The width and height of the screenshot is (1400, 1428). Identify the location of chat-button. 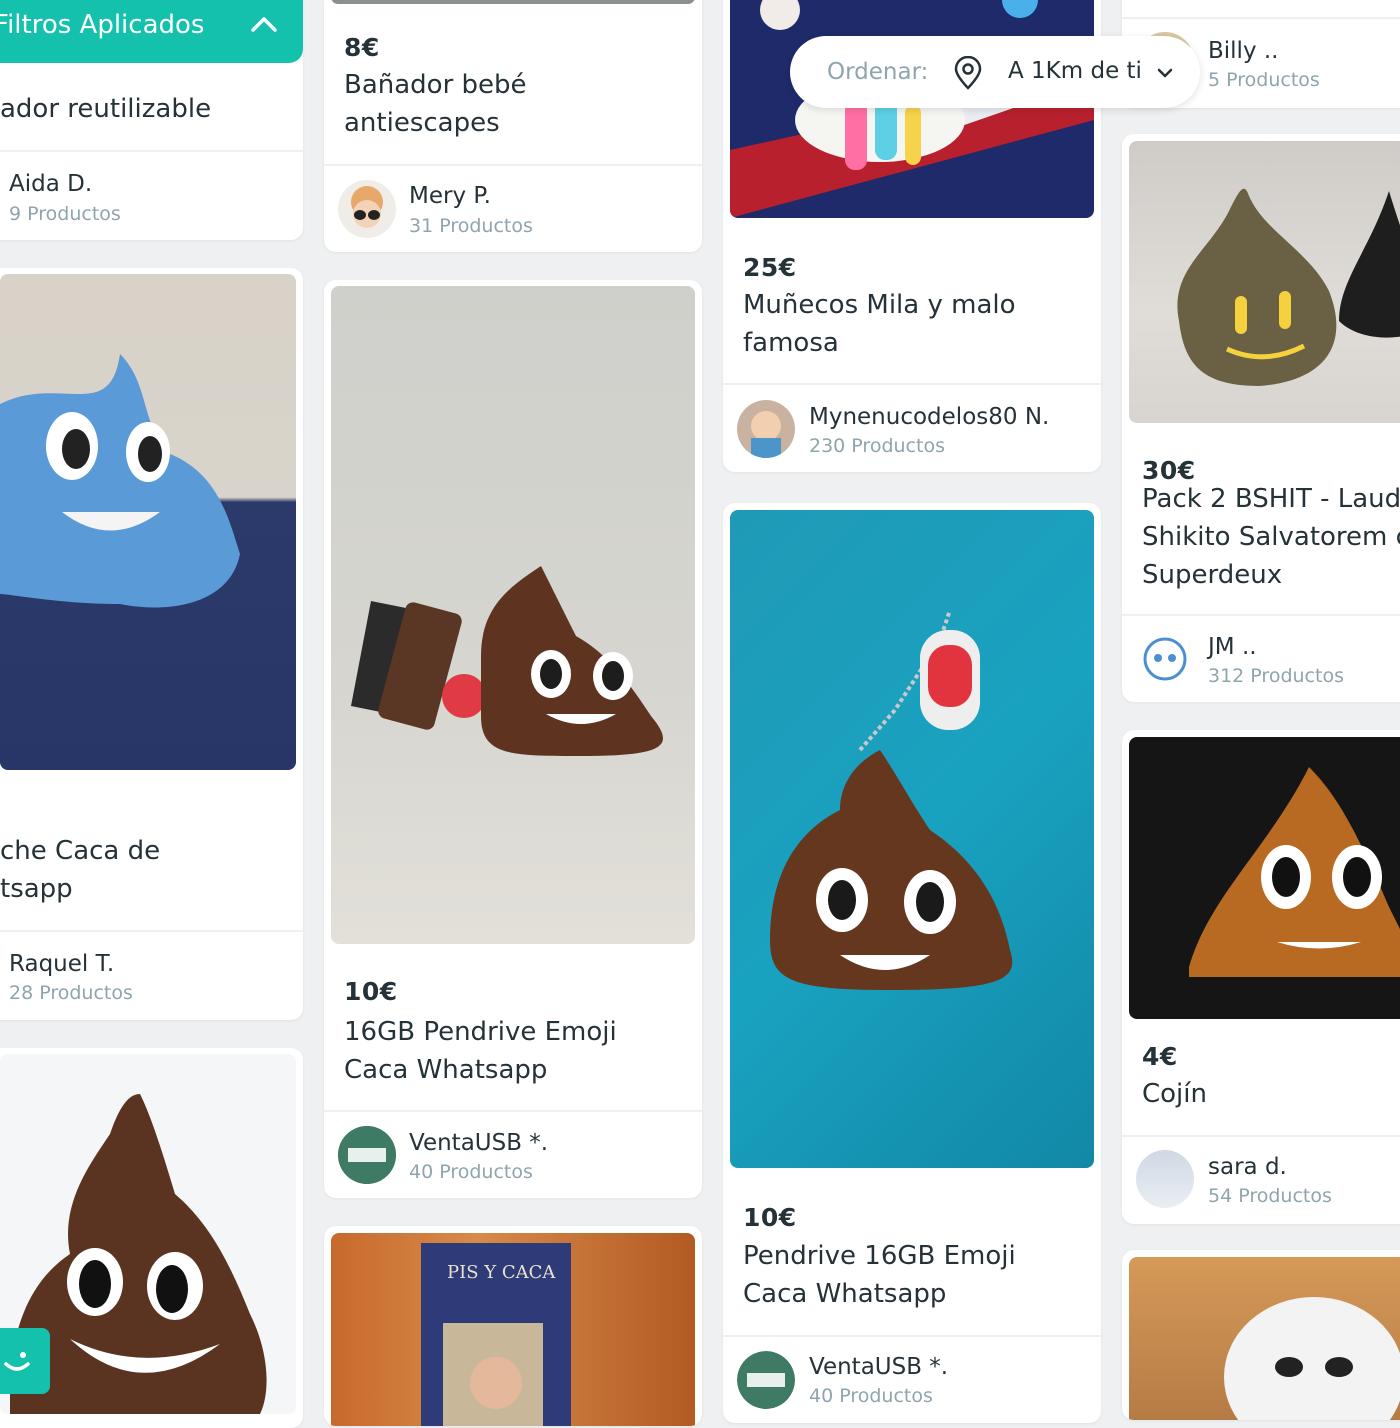
(25, 1361).